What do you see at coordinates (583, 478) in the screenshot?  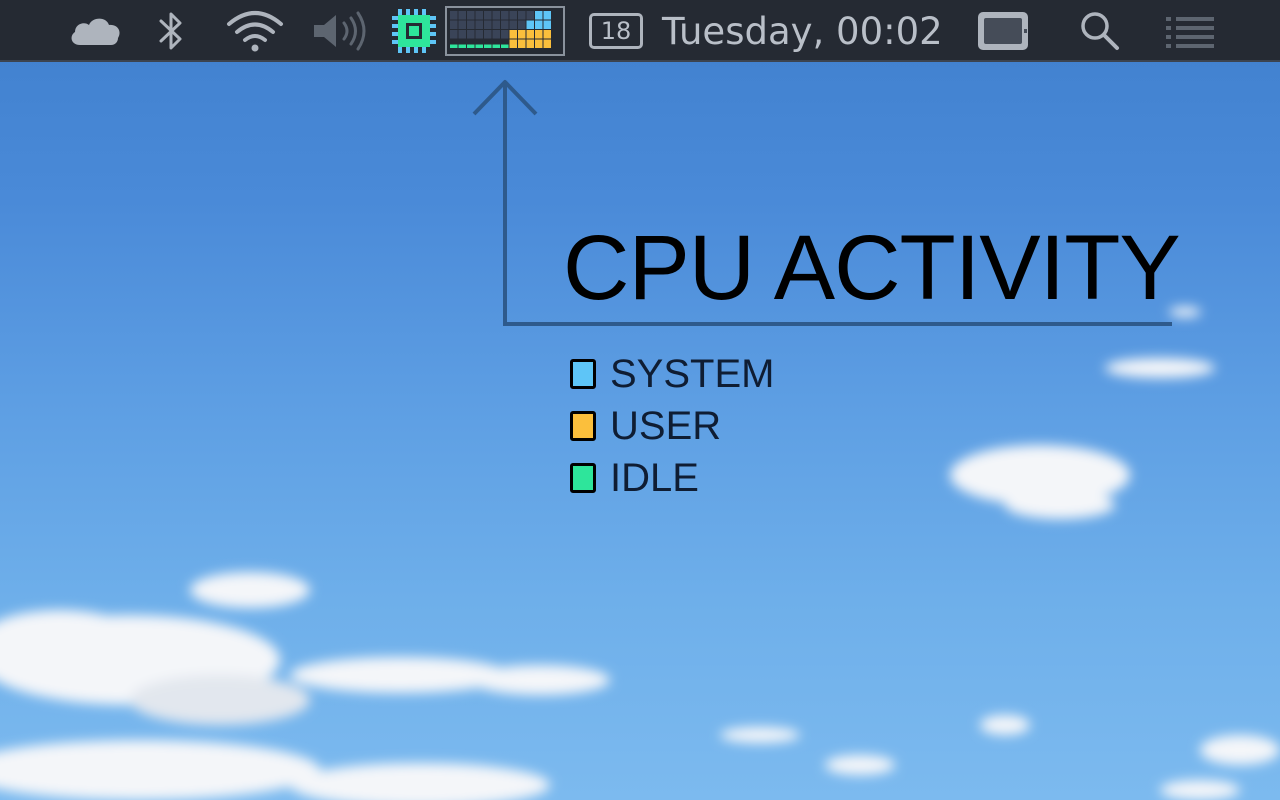 I see `idle-swatch` at bounding box center [583, 478].